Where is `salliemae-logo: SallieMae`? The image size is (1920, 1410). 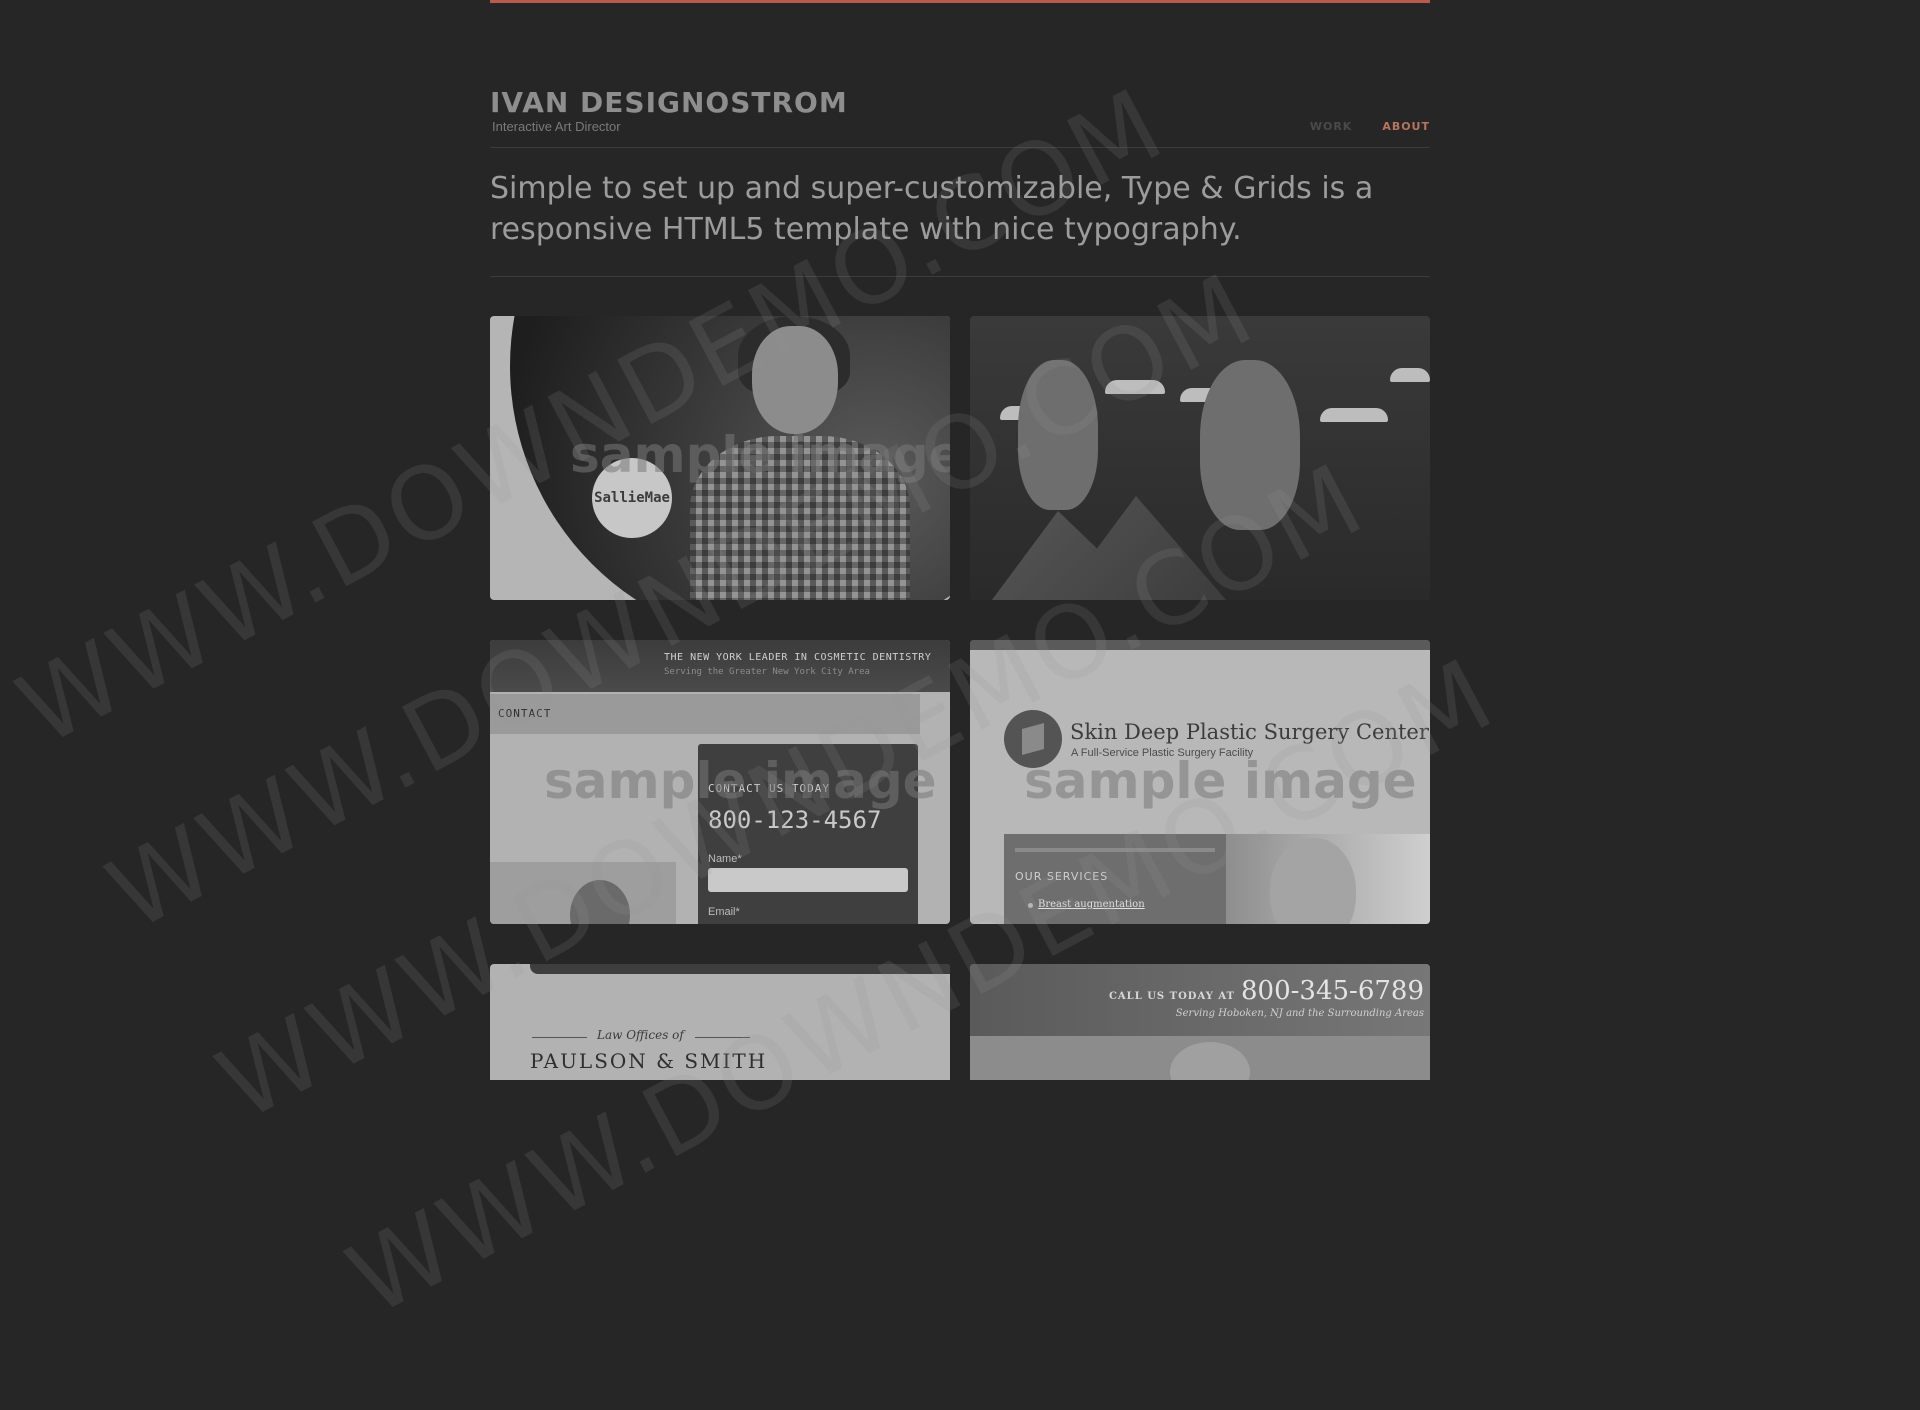 salliemae-logo: SallieMae is located at coordinates (632, 498).